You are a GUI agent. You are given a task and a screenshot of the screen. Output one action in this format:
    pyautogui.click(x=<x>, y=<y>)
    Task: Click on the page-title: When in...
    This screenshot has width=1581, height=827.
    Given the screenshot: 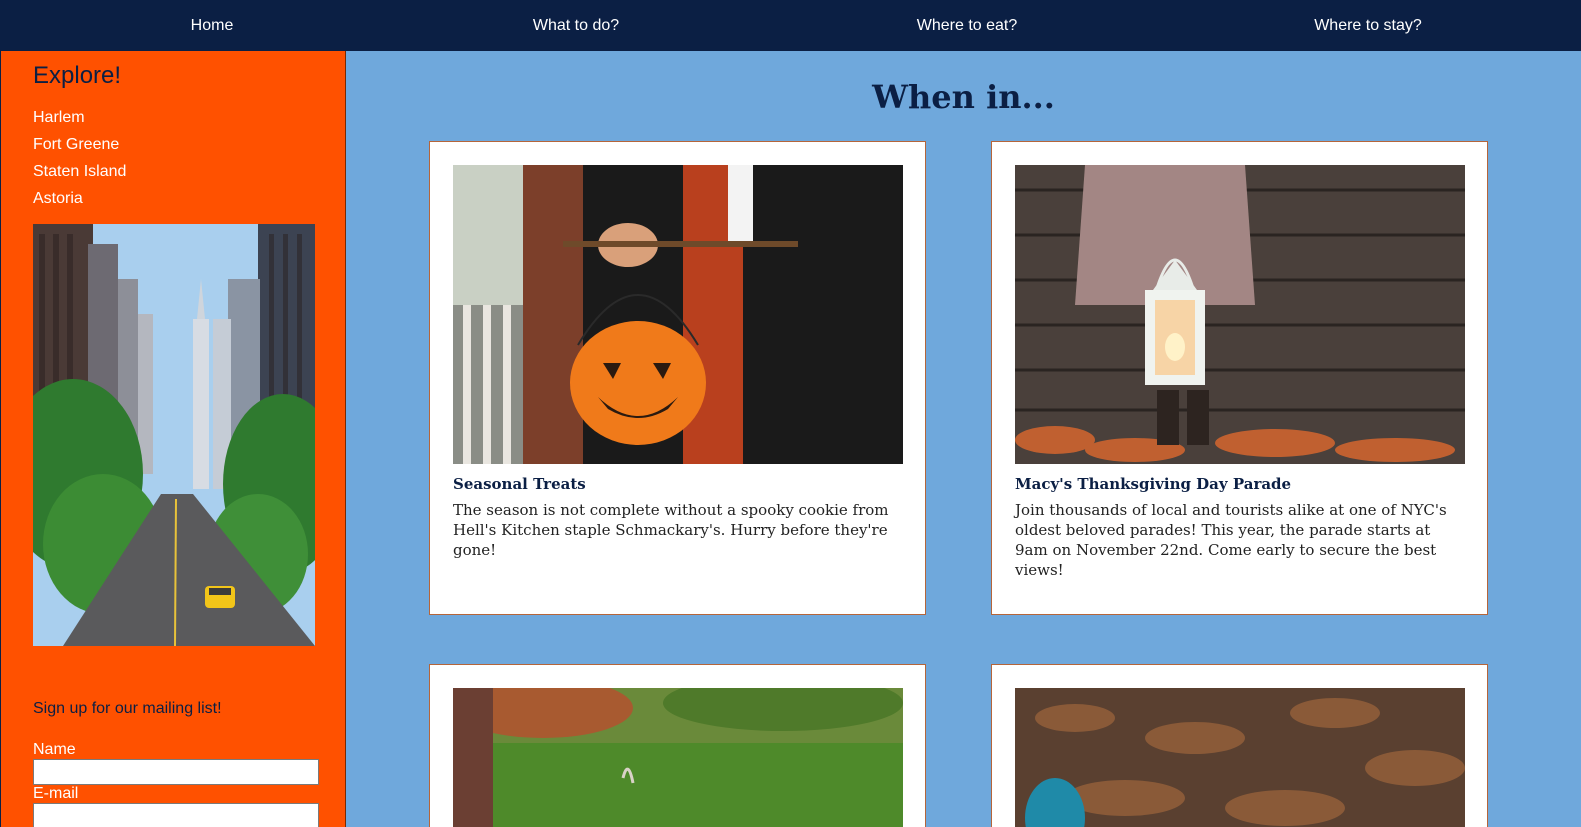 What is the action you would take?
    pyautogui.click(x=963, y=97)
    